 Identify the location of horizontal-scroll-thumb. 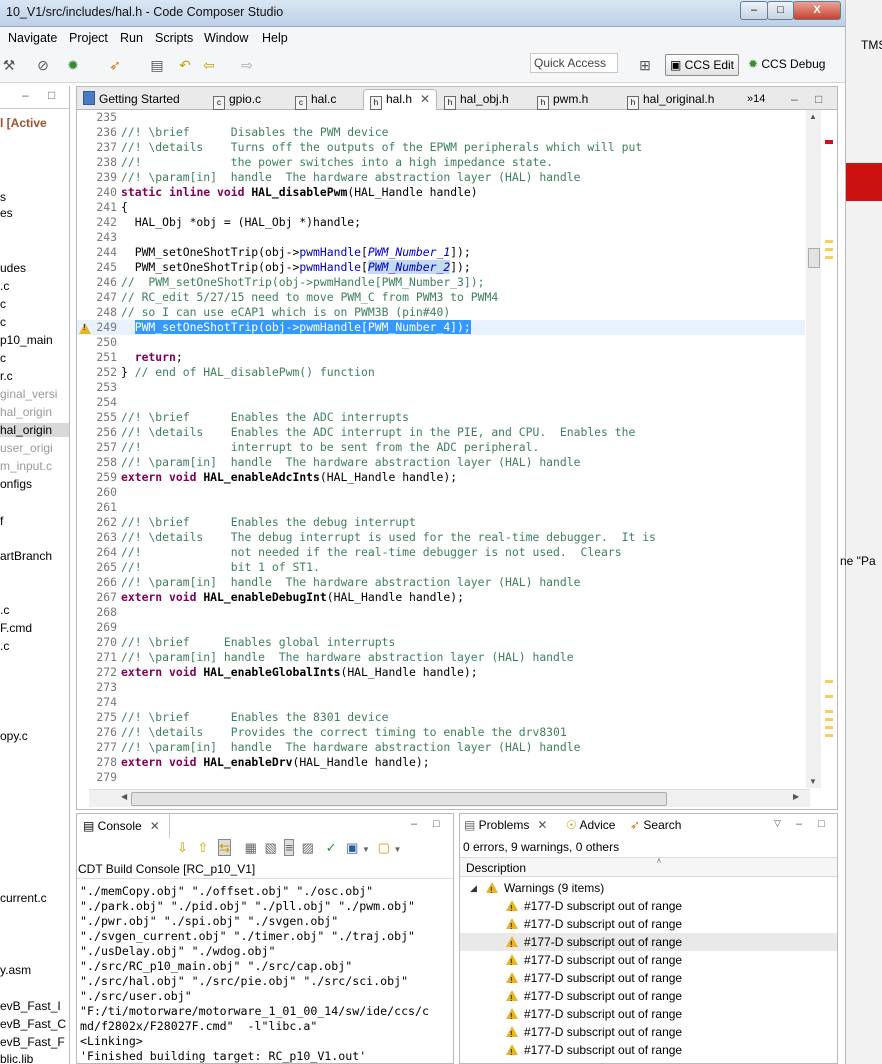
(399, 799).